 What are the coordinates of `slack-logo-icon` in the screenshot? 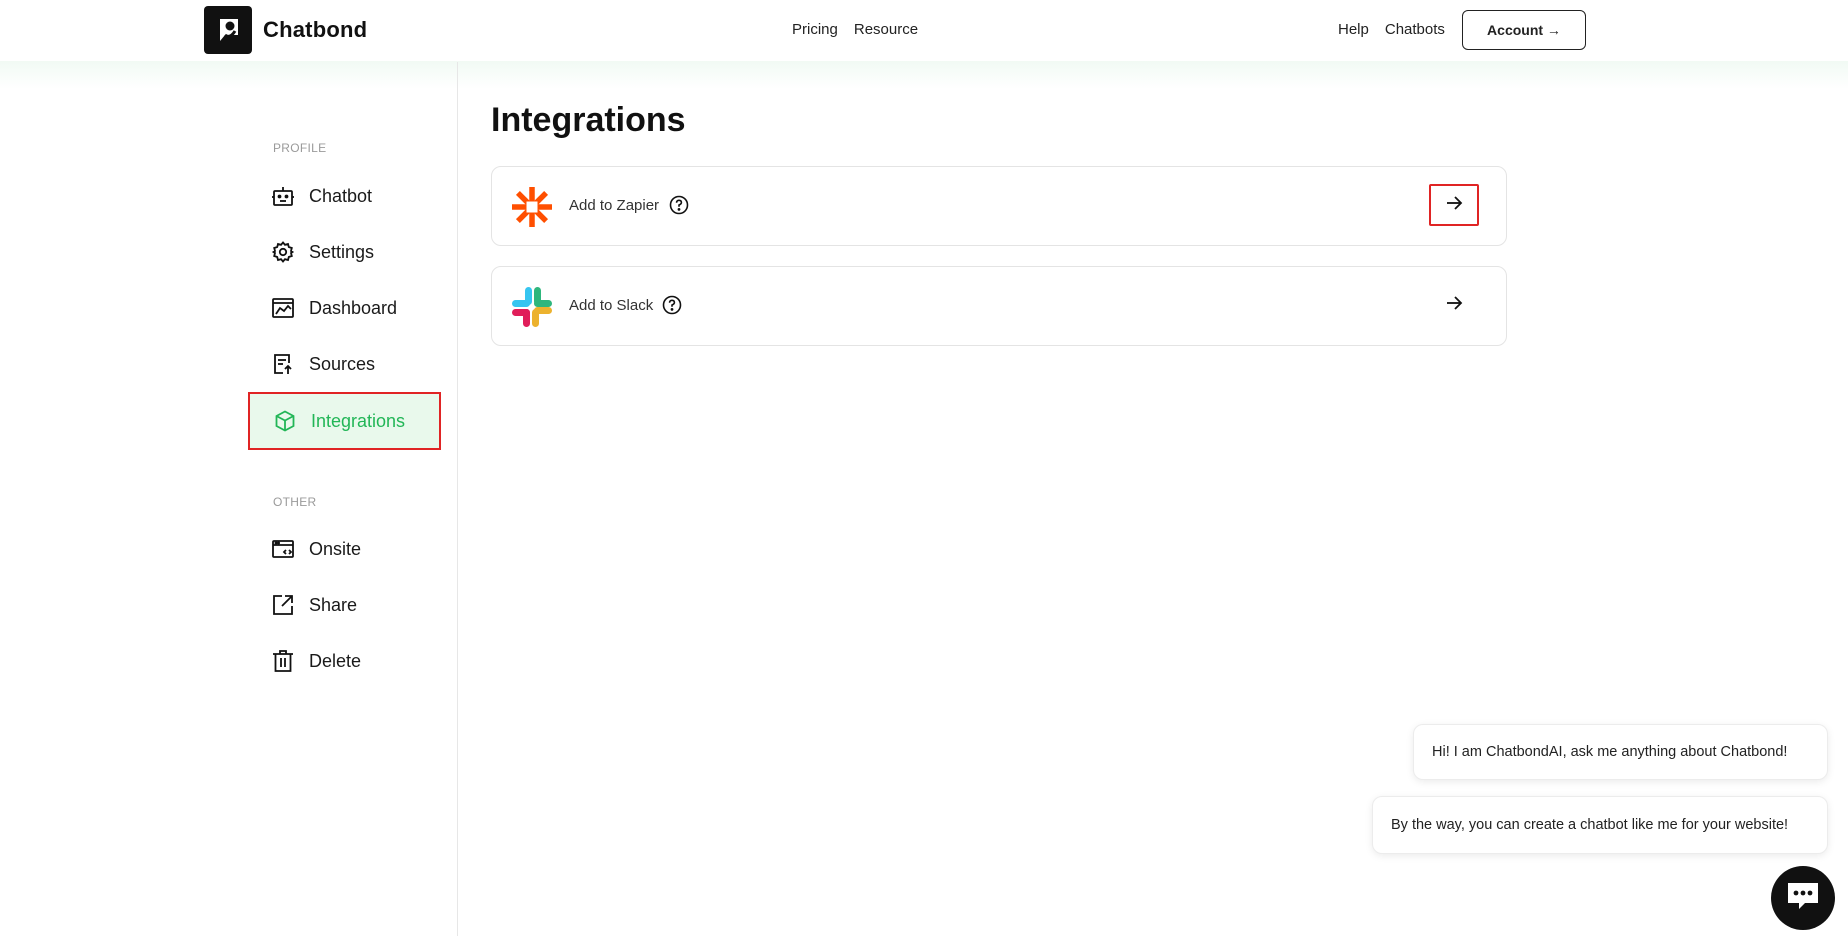 It's located at (532, 307).